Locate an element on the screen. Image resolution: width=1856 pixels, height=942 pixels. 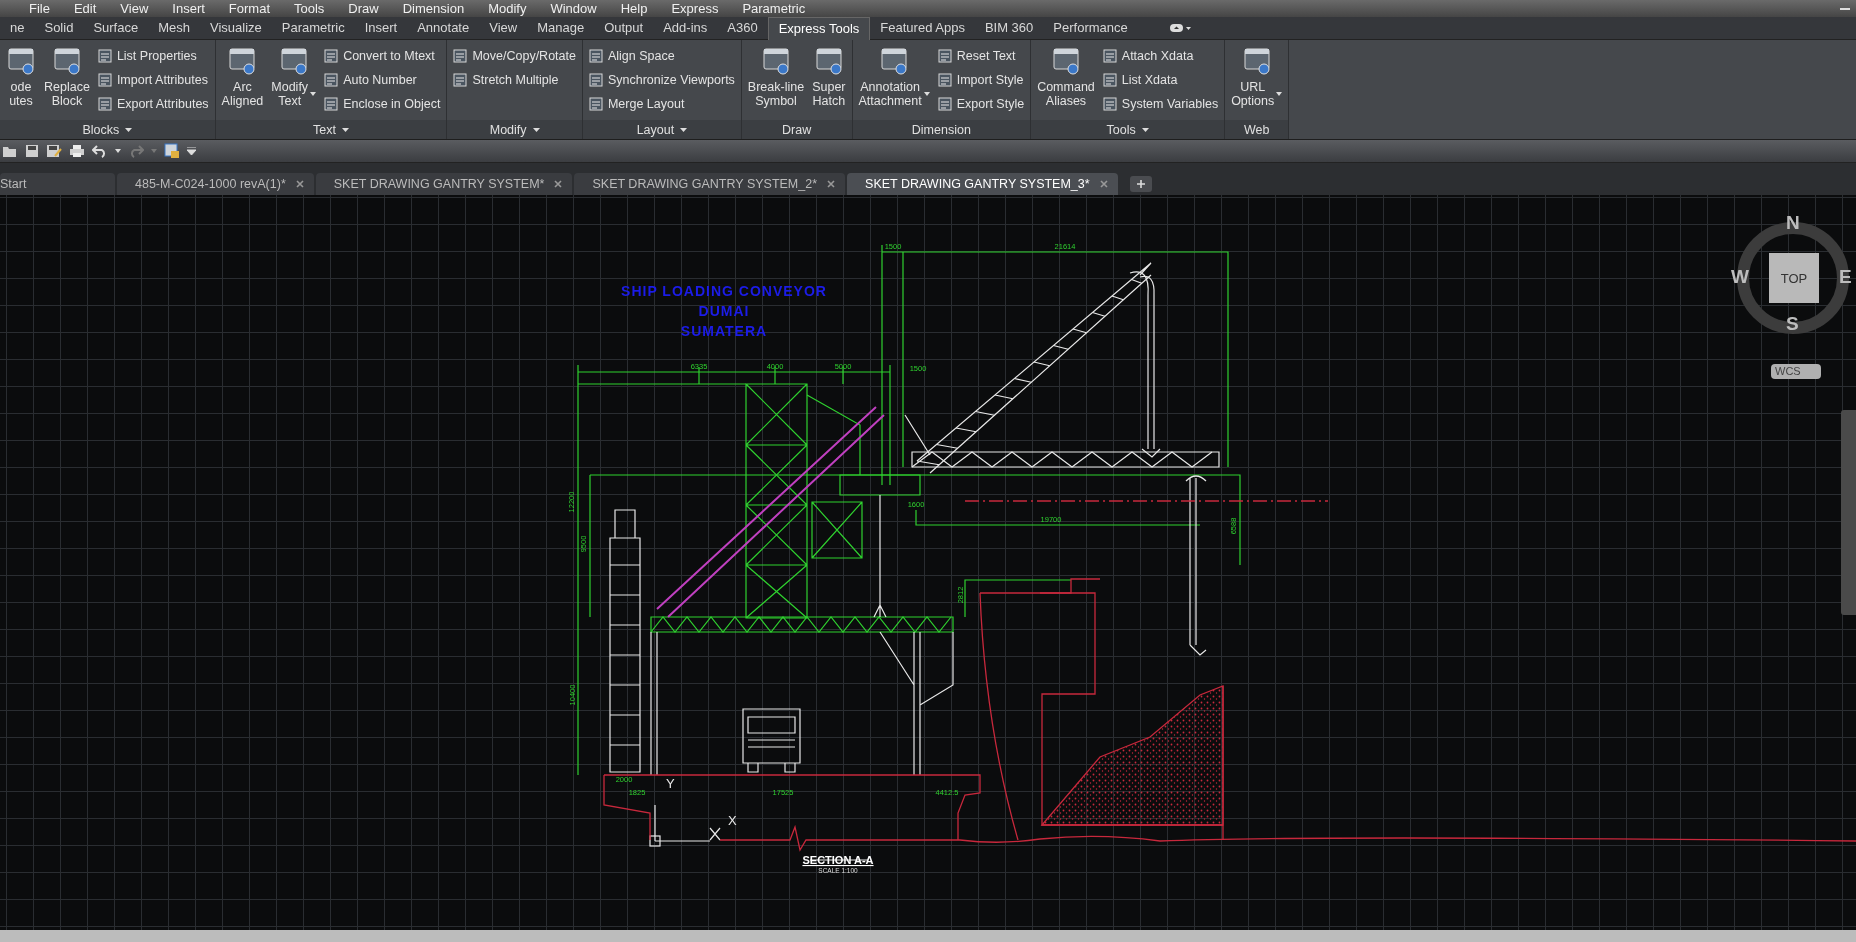
ribbon-button: Break-line Symbol is located at coordinates (776, 76).